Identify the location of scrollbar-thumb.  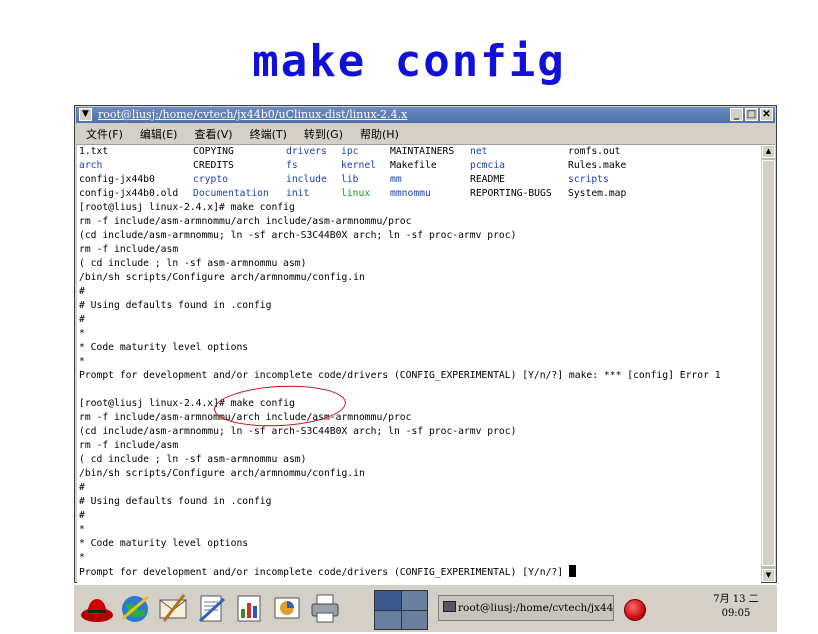
(768, 363).